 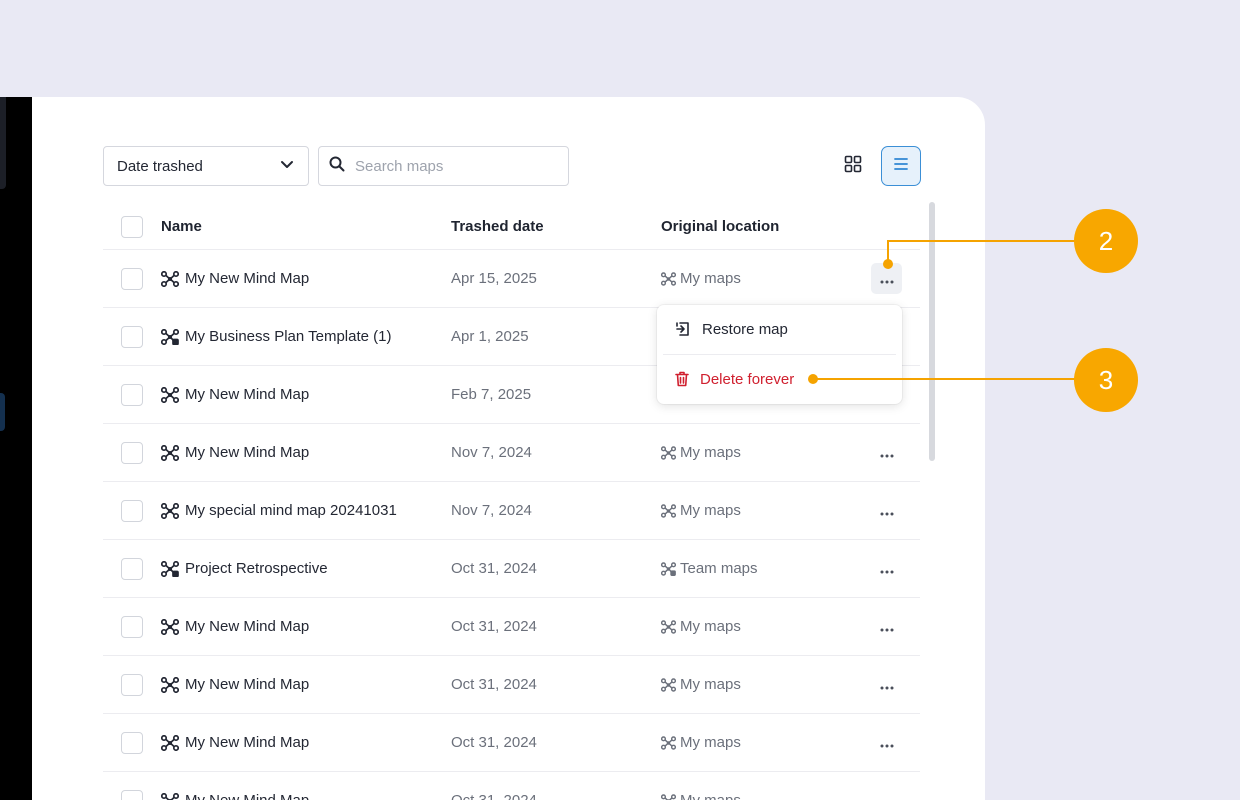 What do you see at coordinates (455, 166) in the screenshot?
I see `search-input` at bounding box center [455, 166].